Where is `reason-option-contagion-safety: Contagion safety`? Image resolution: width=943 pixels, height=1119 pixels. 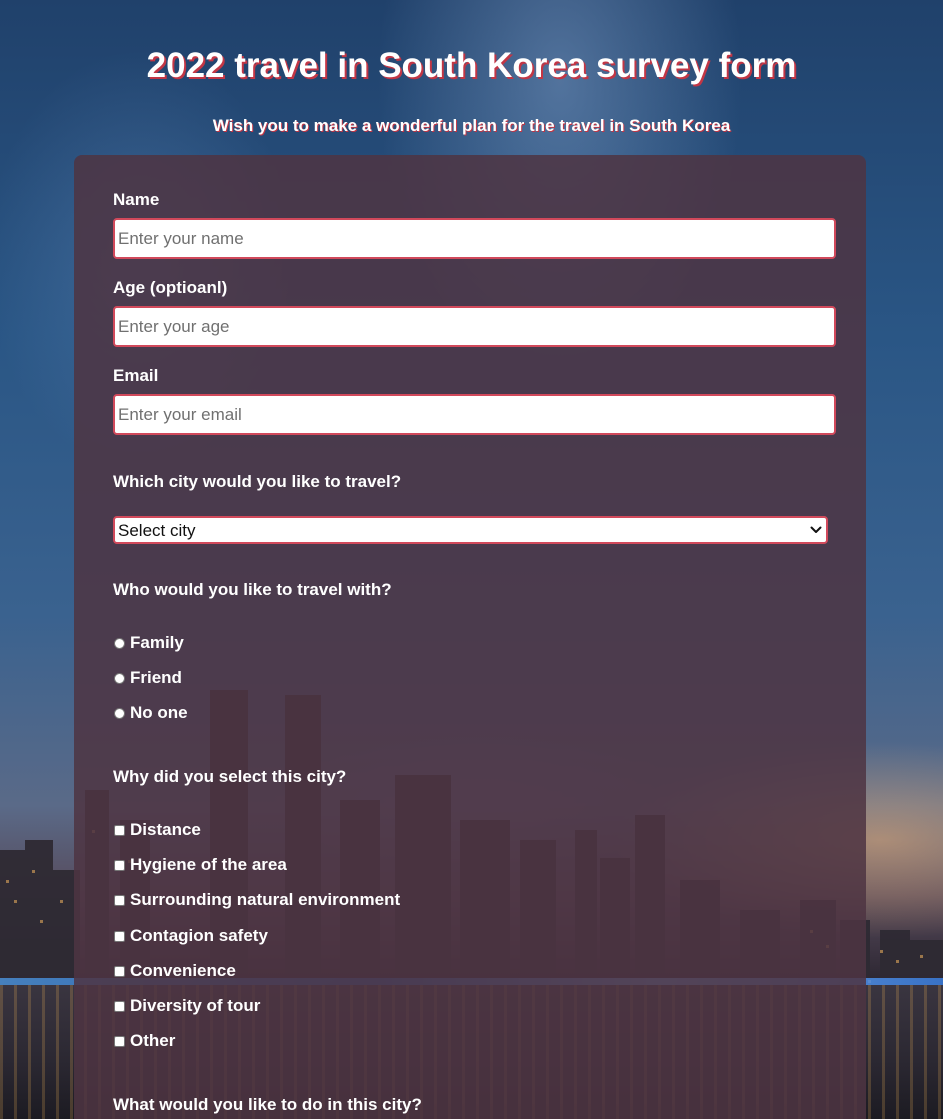 reason-option-contagion-safety: Contagion safety is located at coordinates (190, 936).